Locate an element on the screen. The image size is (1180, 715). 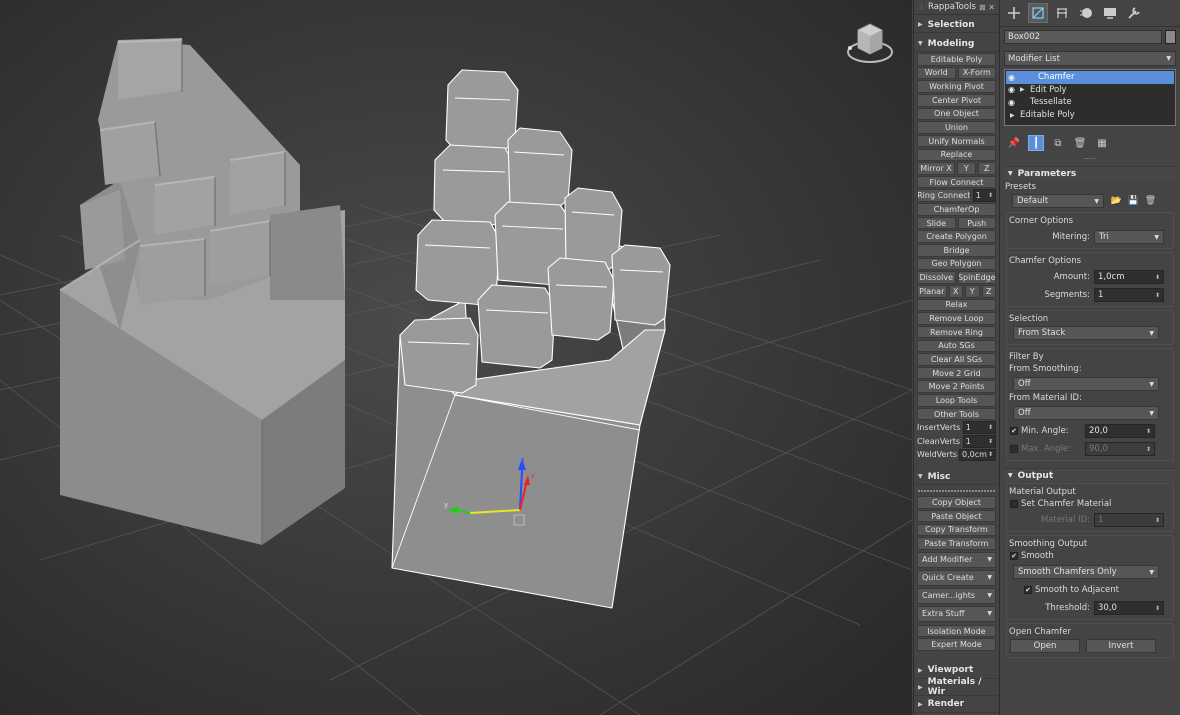
move-2-points-button: Move 2 Points is located at coordinates (956, 387).